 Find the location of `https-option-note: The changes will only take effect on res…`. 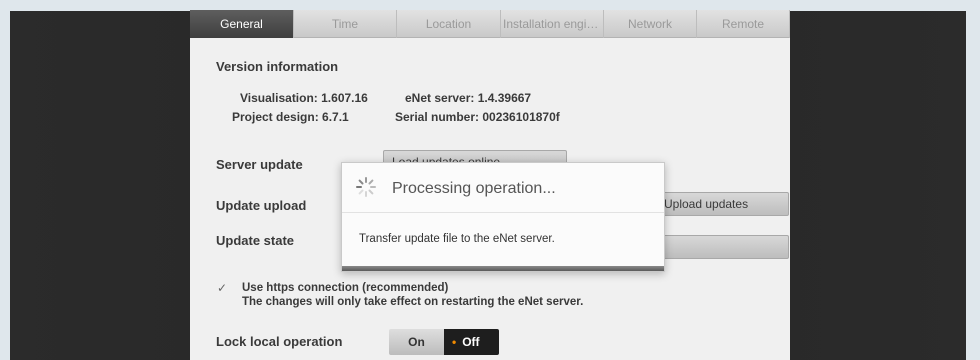

https-option-note: The changes will only take effect on res… is located at coordinates (413, 302).